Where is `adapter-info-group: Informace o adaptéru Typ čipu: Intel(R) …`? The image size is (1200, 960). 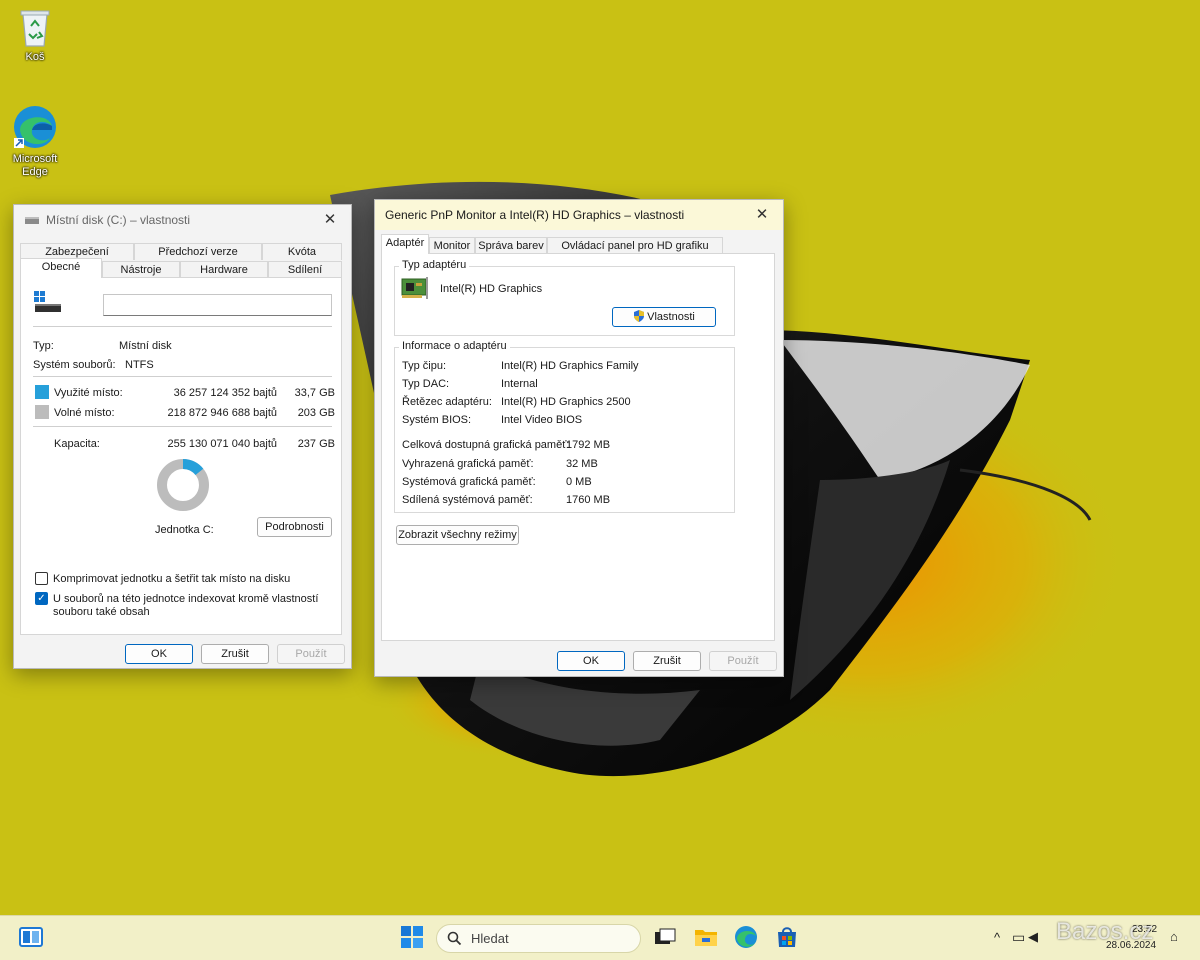
adapter-info-group: Informace o adaptéru Typ čipu: Intel(R) … is located at coordinates (564, 426).